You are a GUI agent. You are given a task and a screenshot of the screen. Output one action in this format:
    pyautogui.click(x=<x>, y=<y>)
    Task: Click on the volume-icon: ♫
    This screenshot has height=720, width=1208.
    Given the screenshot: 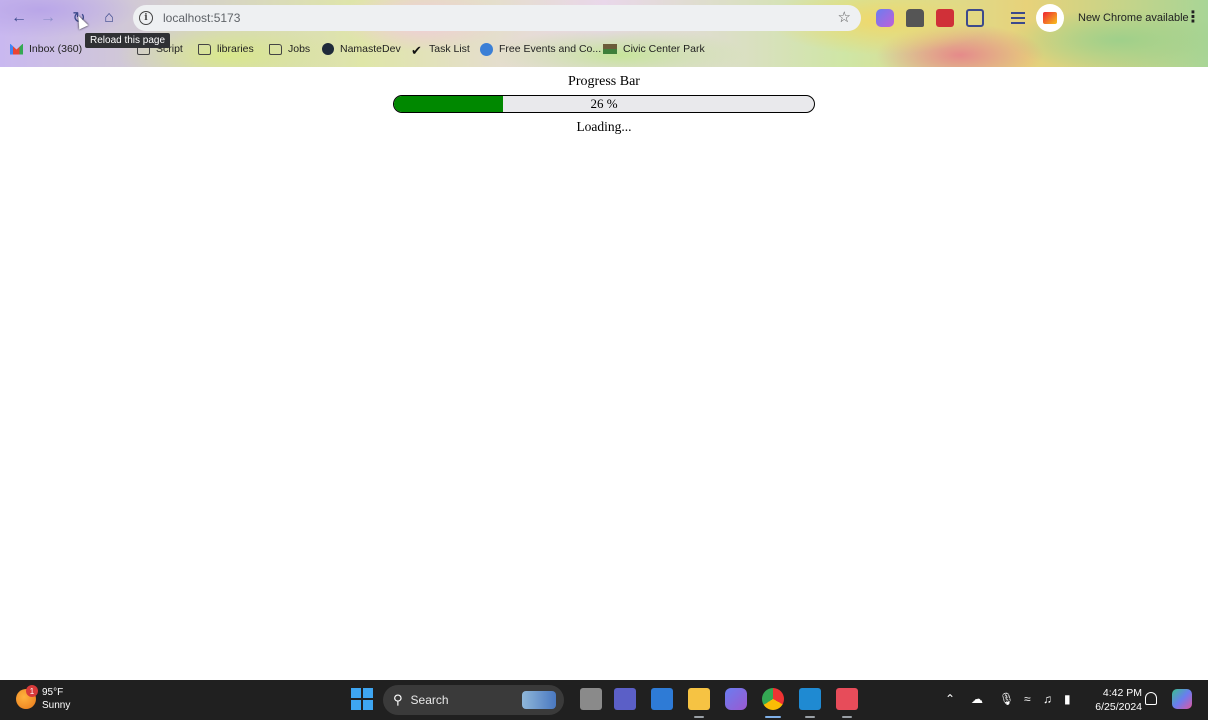 What is the action you would take?
    pyautogui.click(x=1047, y=699)
    